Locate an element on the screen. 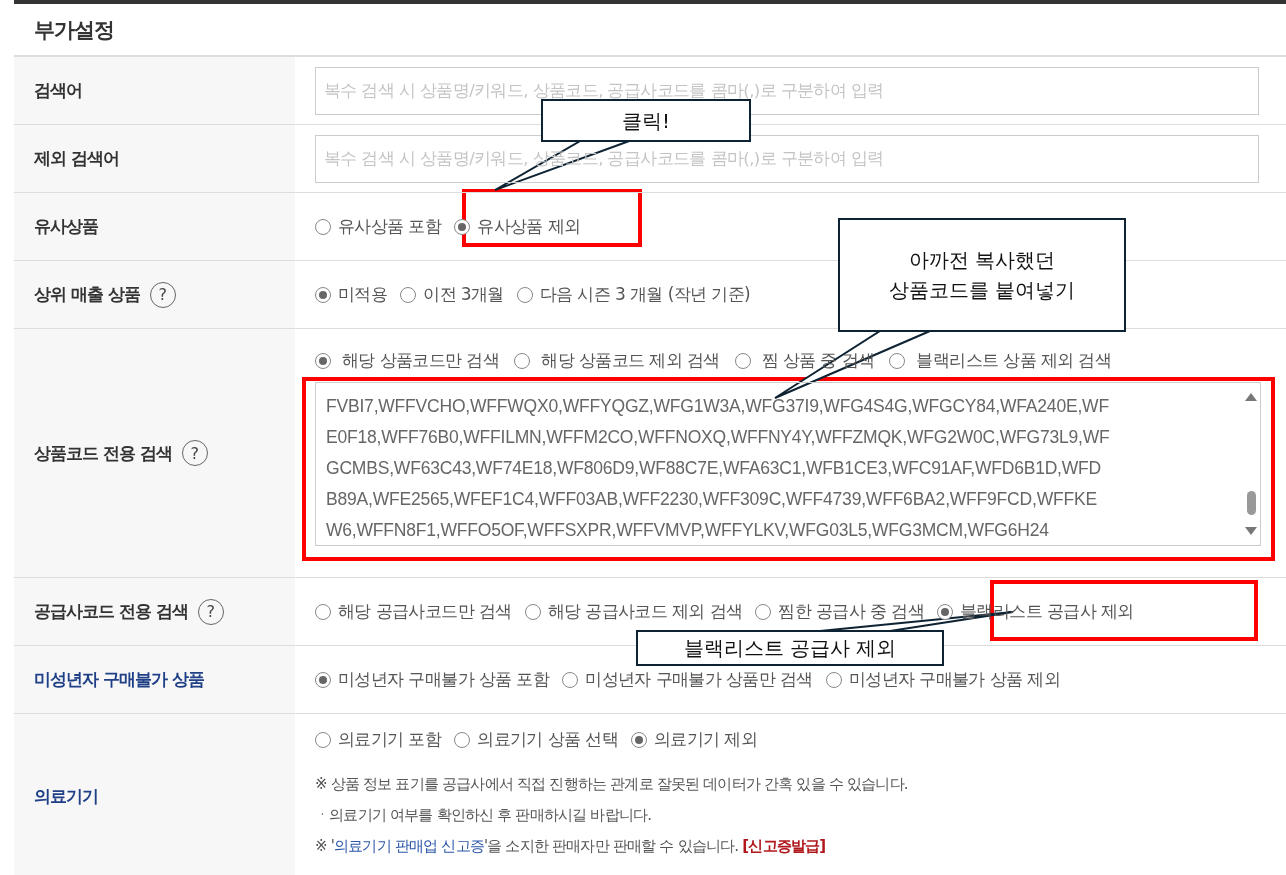 The image size is (1286, 875). radio-label: 이전 3개월 is located at coordinates (463, 294).